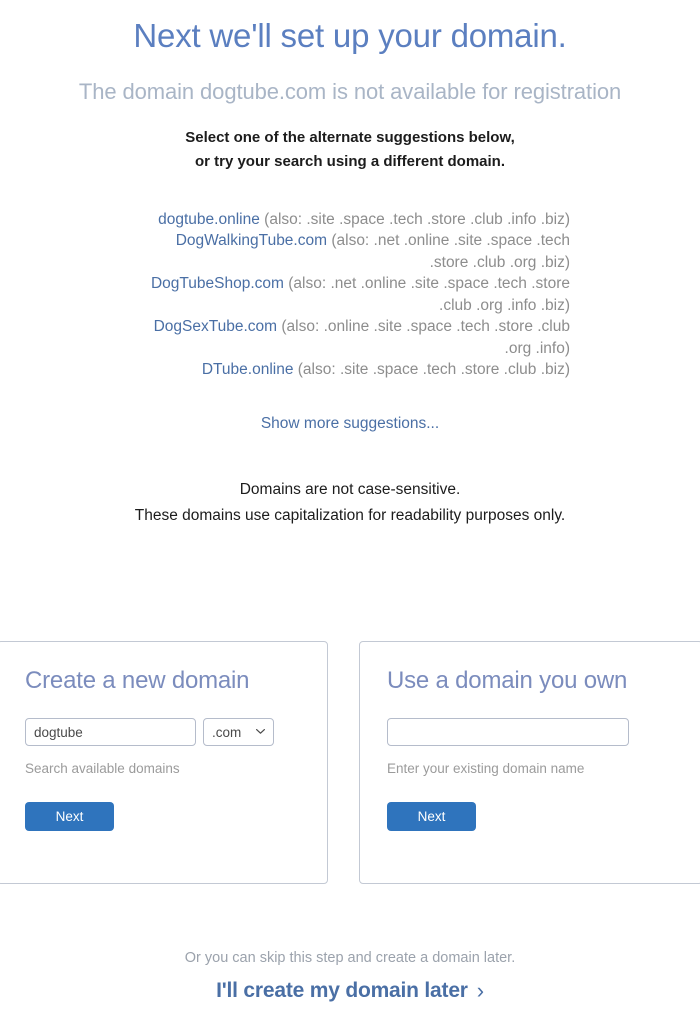  I want to click on own-domain-next-button: Next, so click(431, 816).